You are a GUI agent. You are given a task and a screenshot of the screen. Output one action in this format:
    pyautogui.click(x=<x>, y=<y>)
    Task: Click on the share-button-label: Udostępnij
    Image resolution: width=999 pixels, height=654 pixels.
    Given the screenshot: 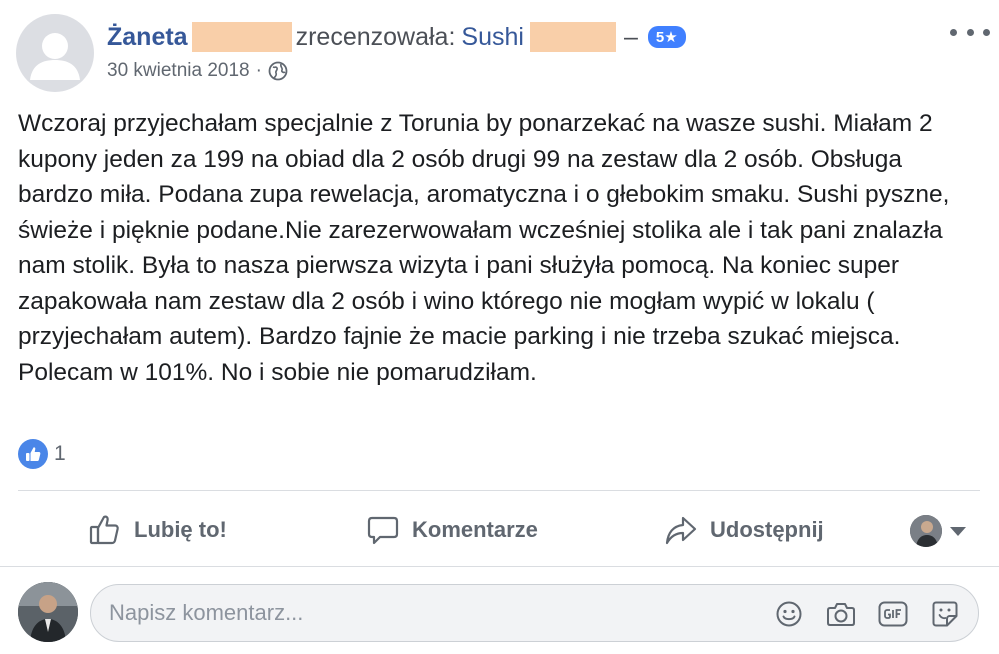 What is the action you would take?
    pyautogui.click(x=767, y=529)
    